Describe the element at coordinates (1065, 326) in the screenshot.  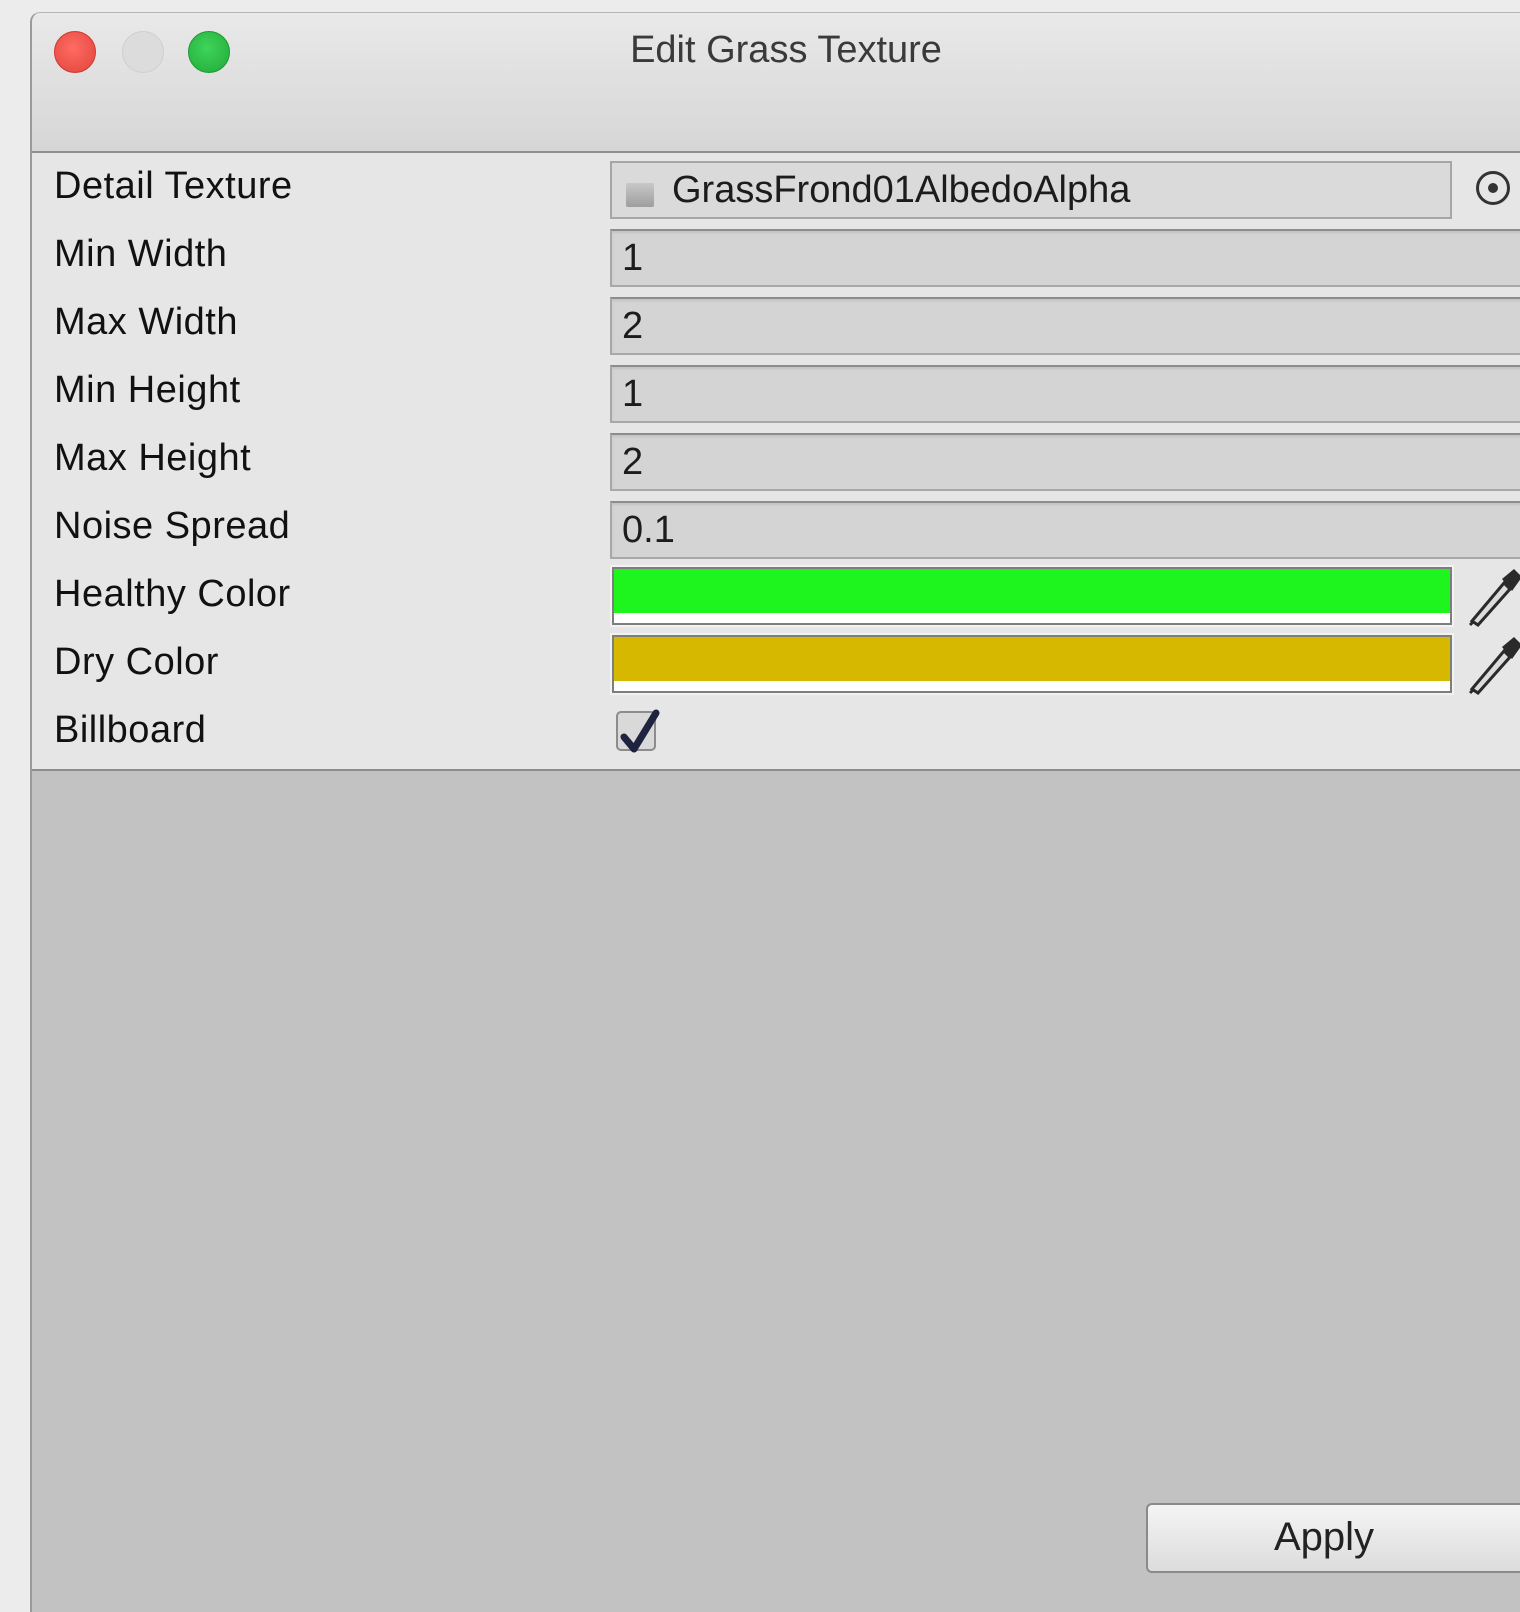
I see `max-width-input: 2` at that location.